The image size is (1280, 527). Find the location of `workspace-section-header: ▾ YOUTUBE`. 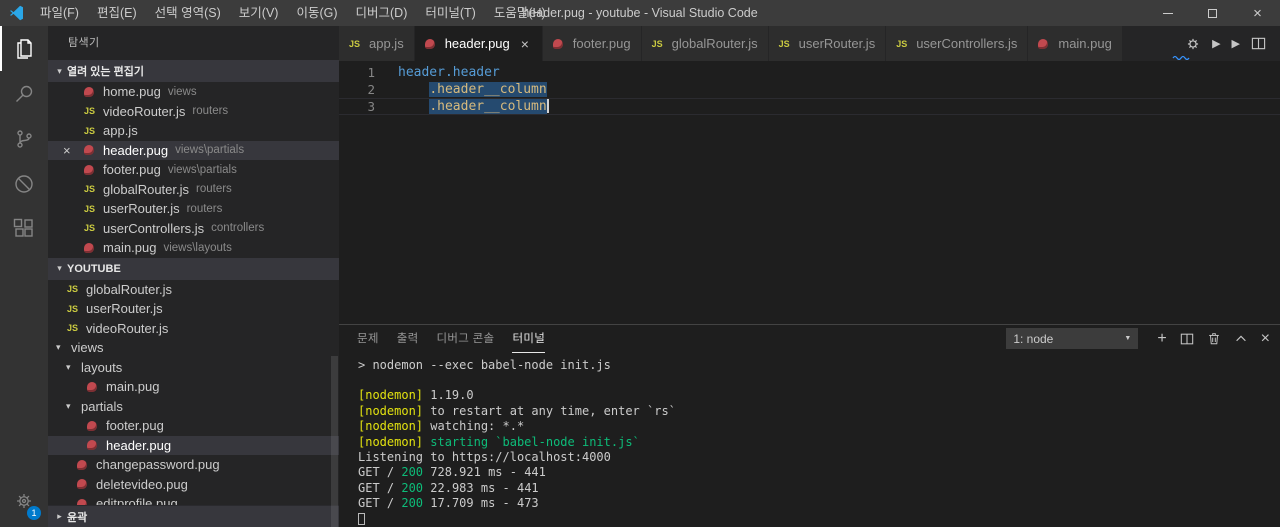

workspace-section-header: ▾ YOUTUBE is located at coordinates (193, 268).